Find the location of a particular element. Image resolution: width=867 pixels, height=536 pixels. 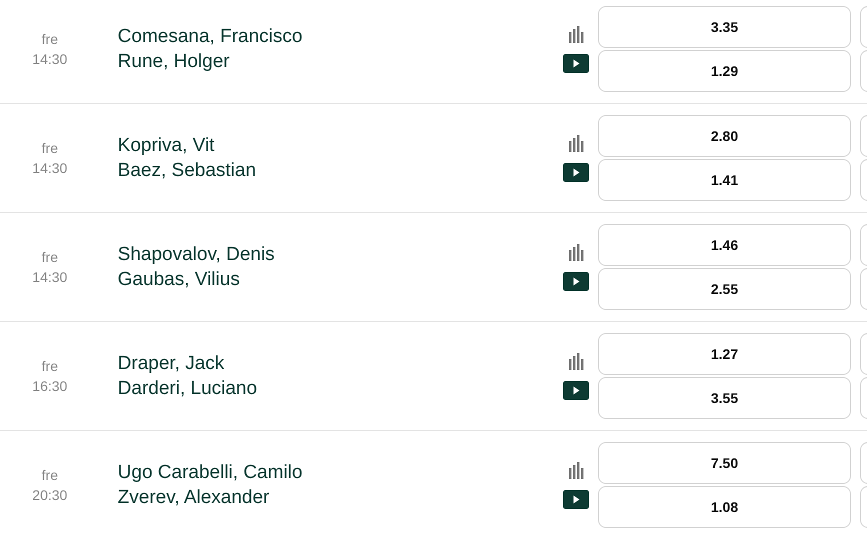

odds-button: 1.46 is located at coordinates (724, 245).